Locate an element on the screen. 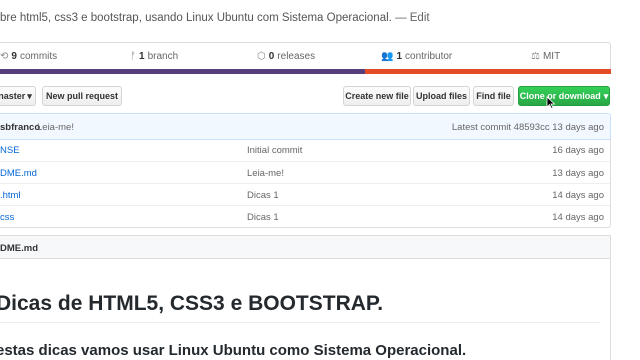 Image resolution: width=640 pixels, height=360 pixels. create-new-file-label: Create new file is located at coordinates (377, 96).